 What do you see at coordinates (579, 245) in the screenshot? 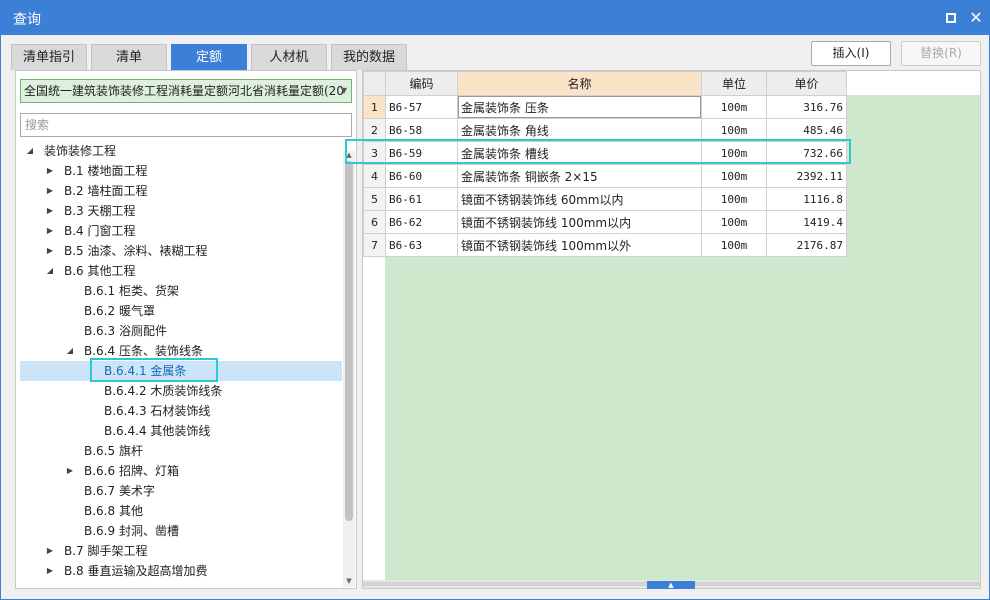
I see `cell-name: 镜面不锈钢装饰线 100mm以外` at bounding box center [579, 245].